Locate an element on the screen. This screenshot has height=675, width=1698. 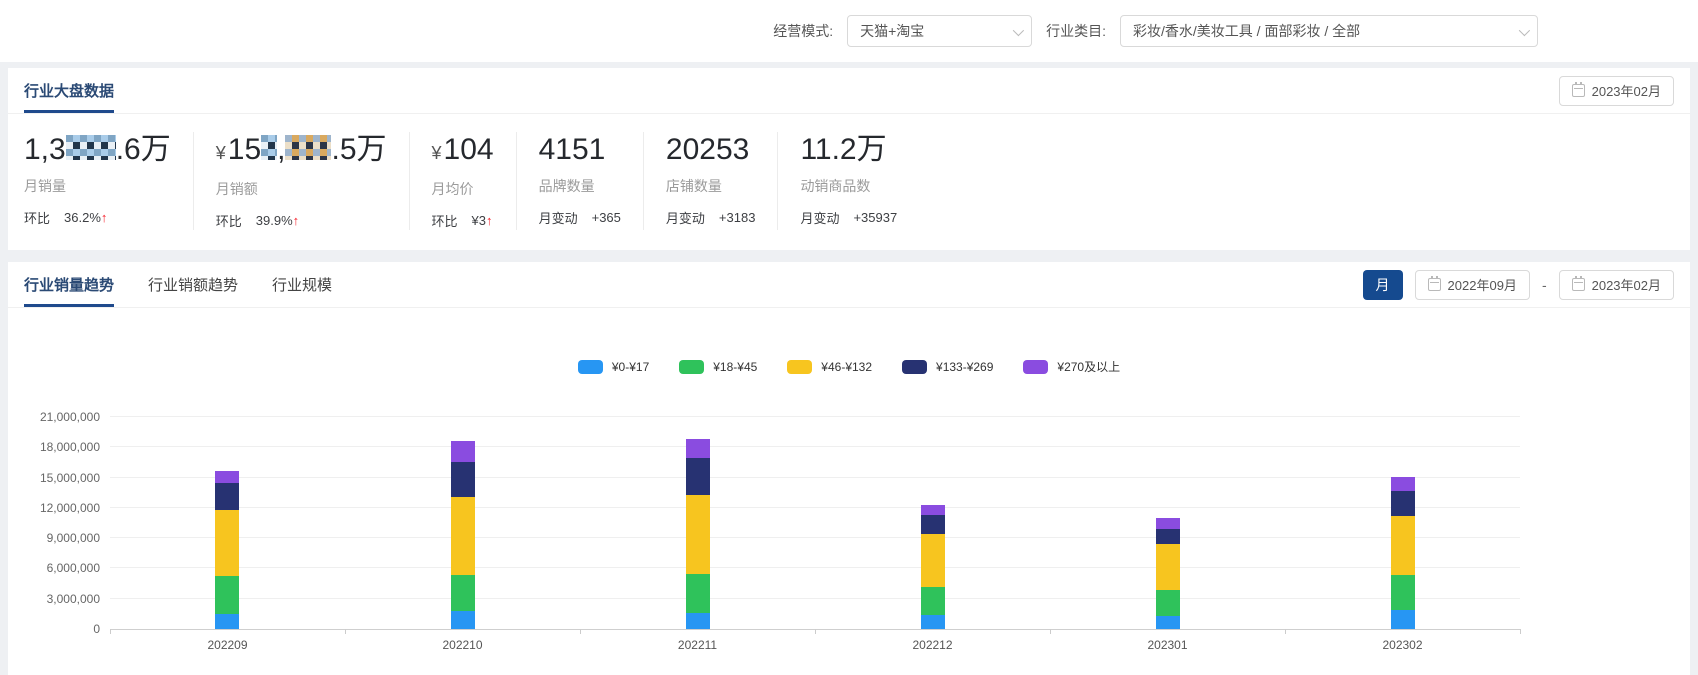
kpi-value: 20253 is located at coordinates (711, 150).